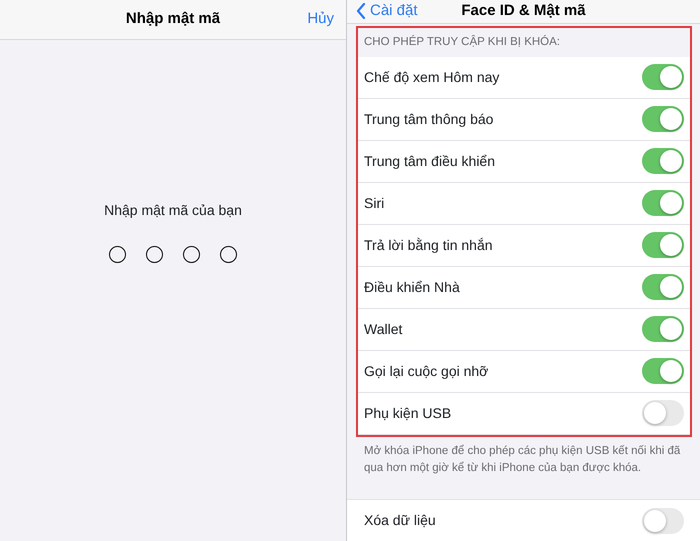  What do you see at coordinates (361, 11) in the screenshot?
I see `chevron-left-icon` at bounding box center [361, 11].